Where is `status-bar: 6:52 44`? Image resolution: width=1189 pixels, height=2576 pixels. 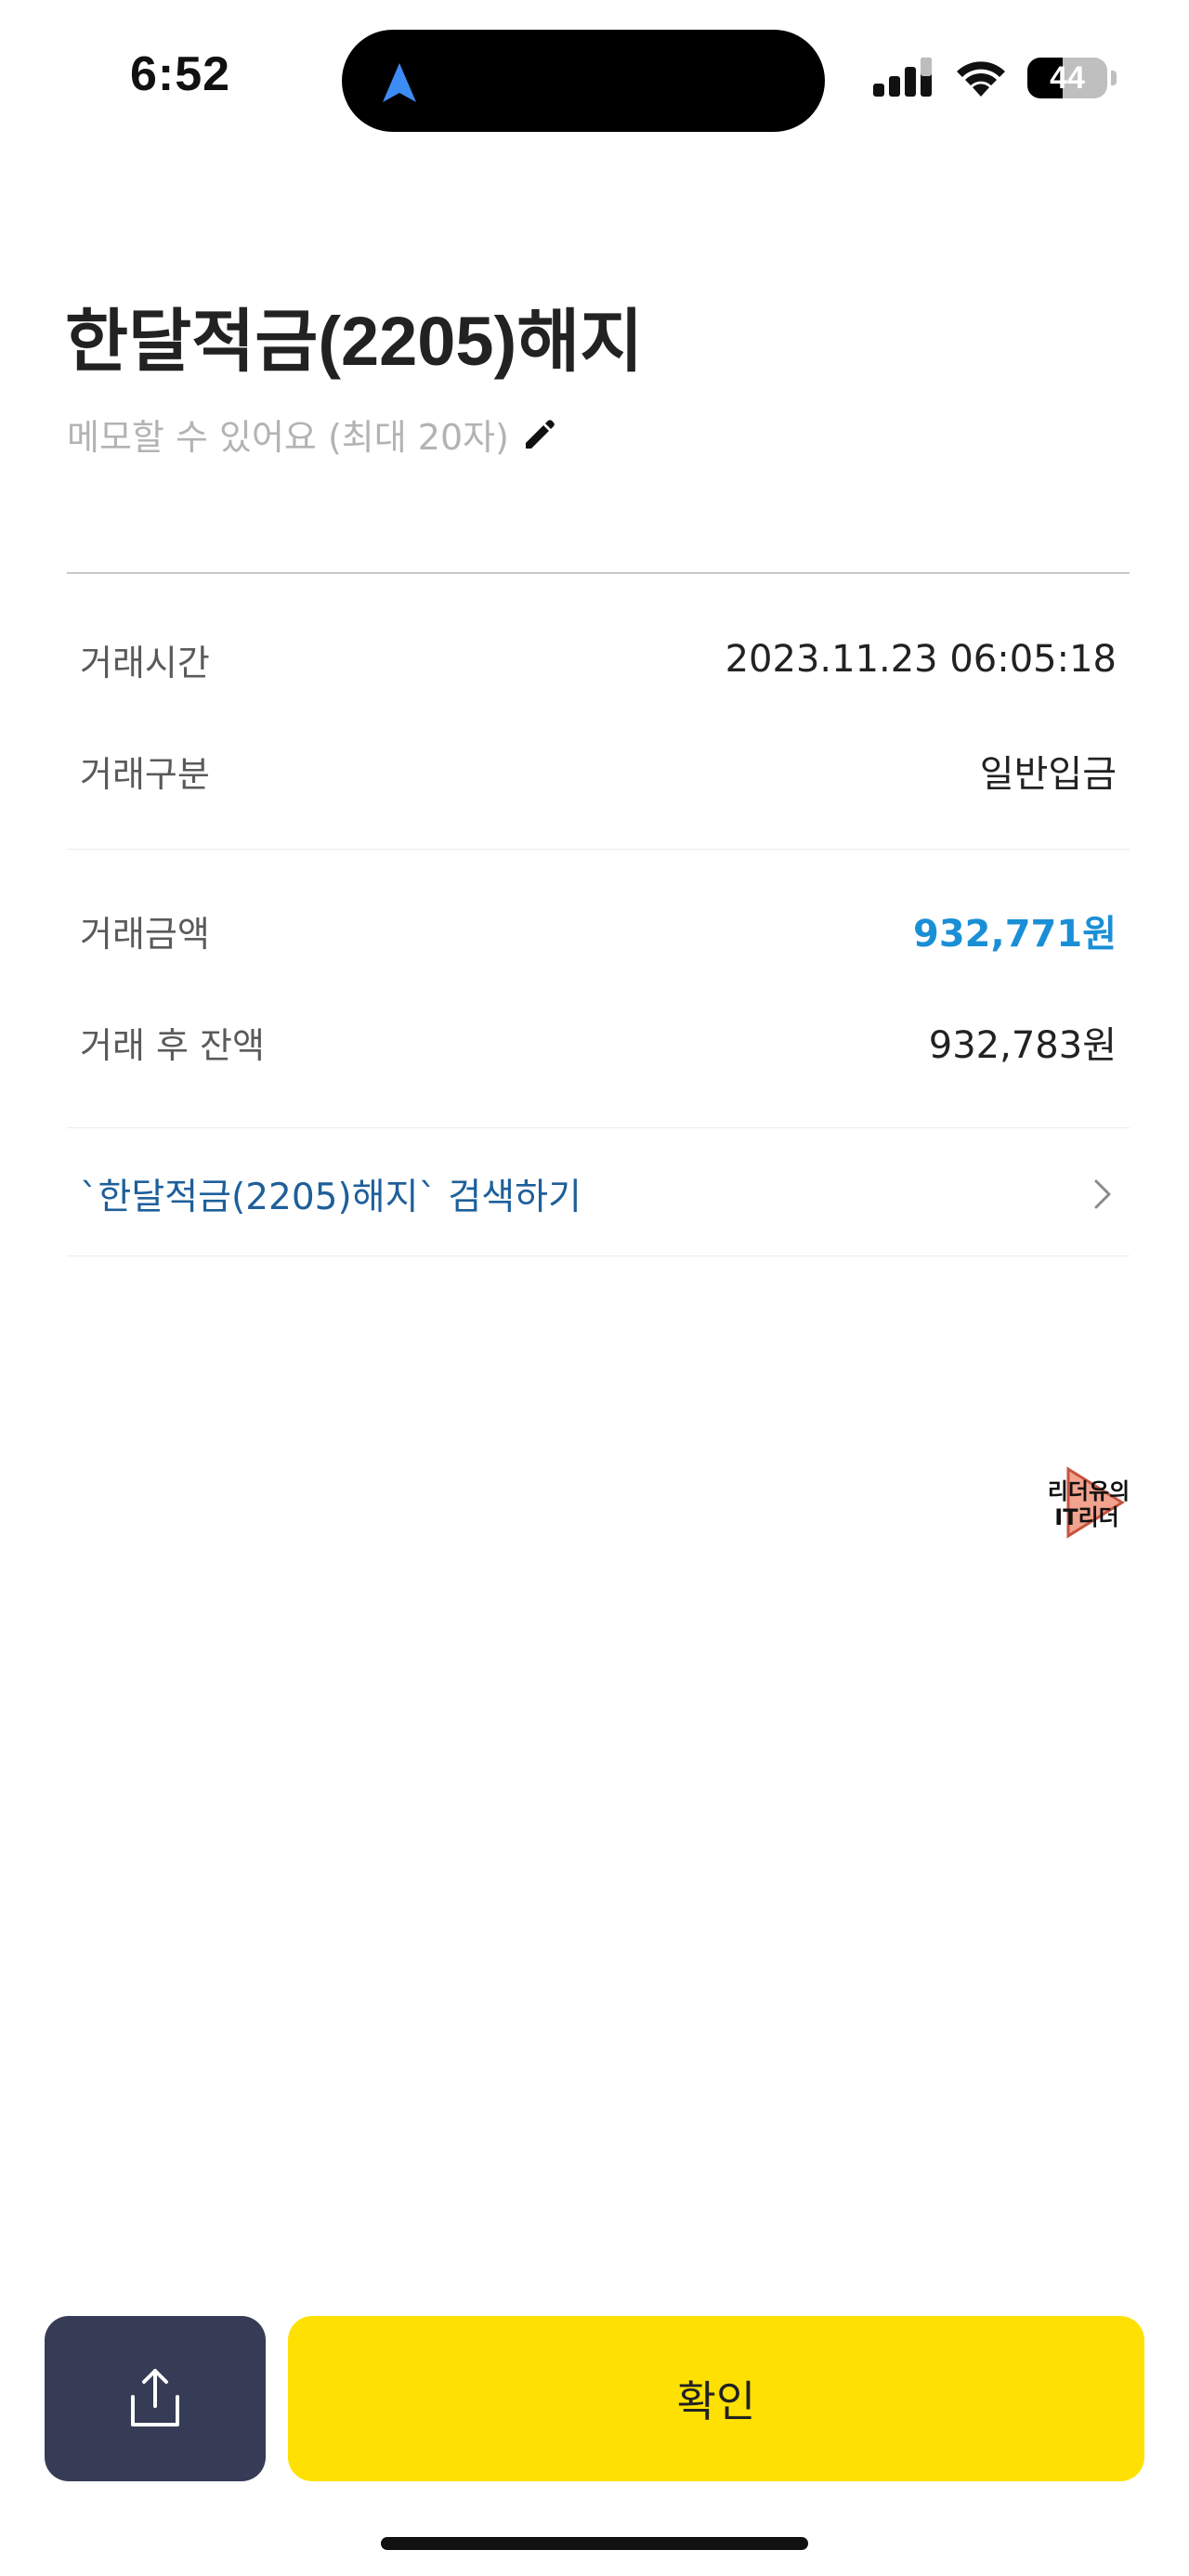 status-bar: 6:52 44 is located at coordinates (594, 79).